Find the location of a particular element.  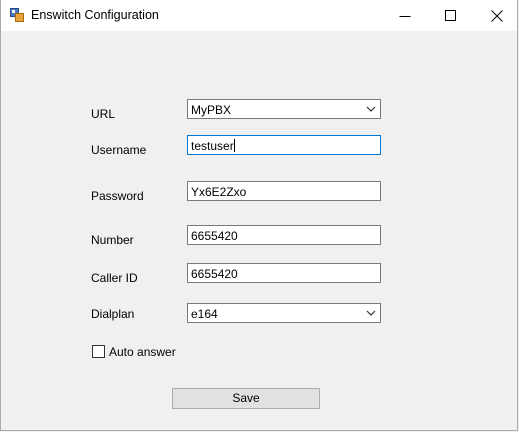

url-combobox: MyPBX is located at coordinates (284, 109).